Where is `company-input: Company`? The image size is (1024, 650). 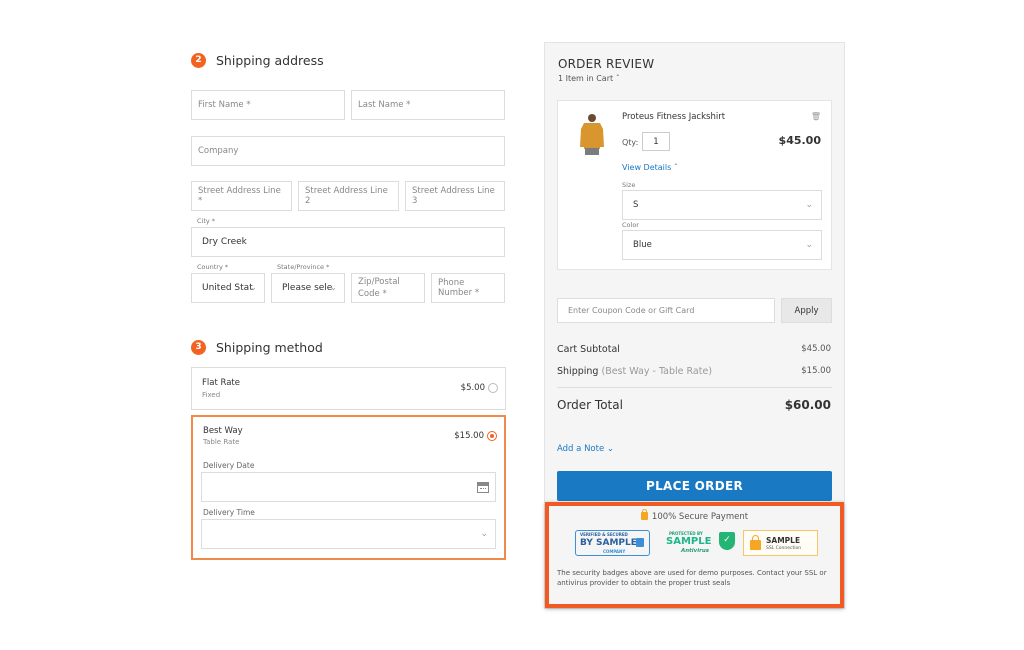
company-input: Company is located at coordinates (348, 151).